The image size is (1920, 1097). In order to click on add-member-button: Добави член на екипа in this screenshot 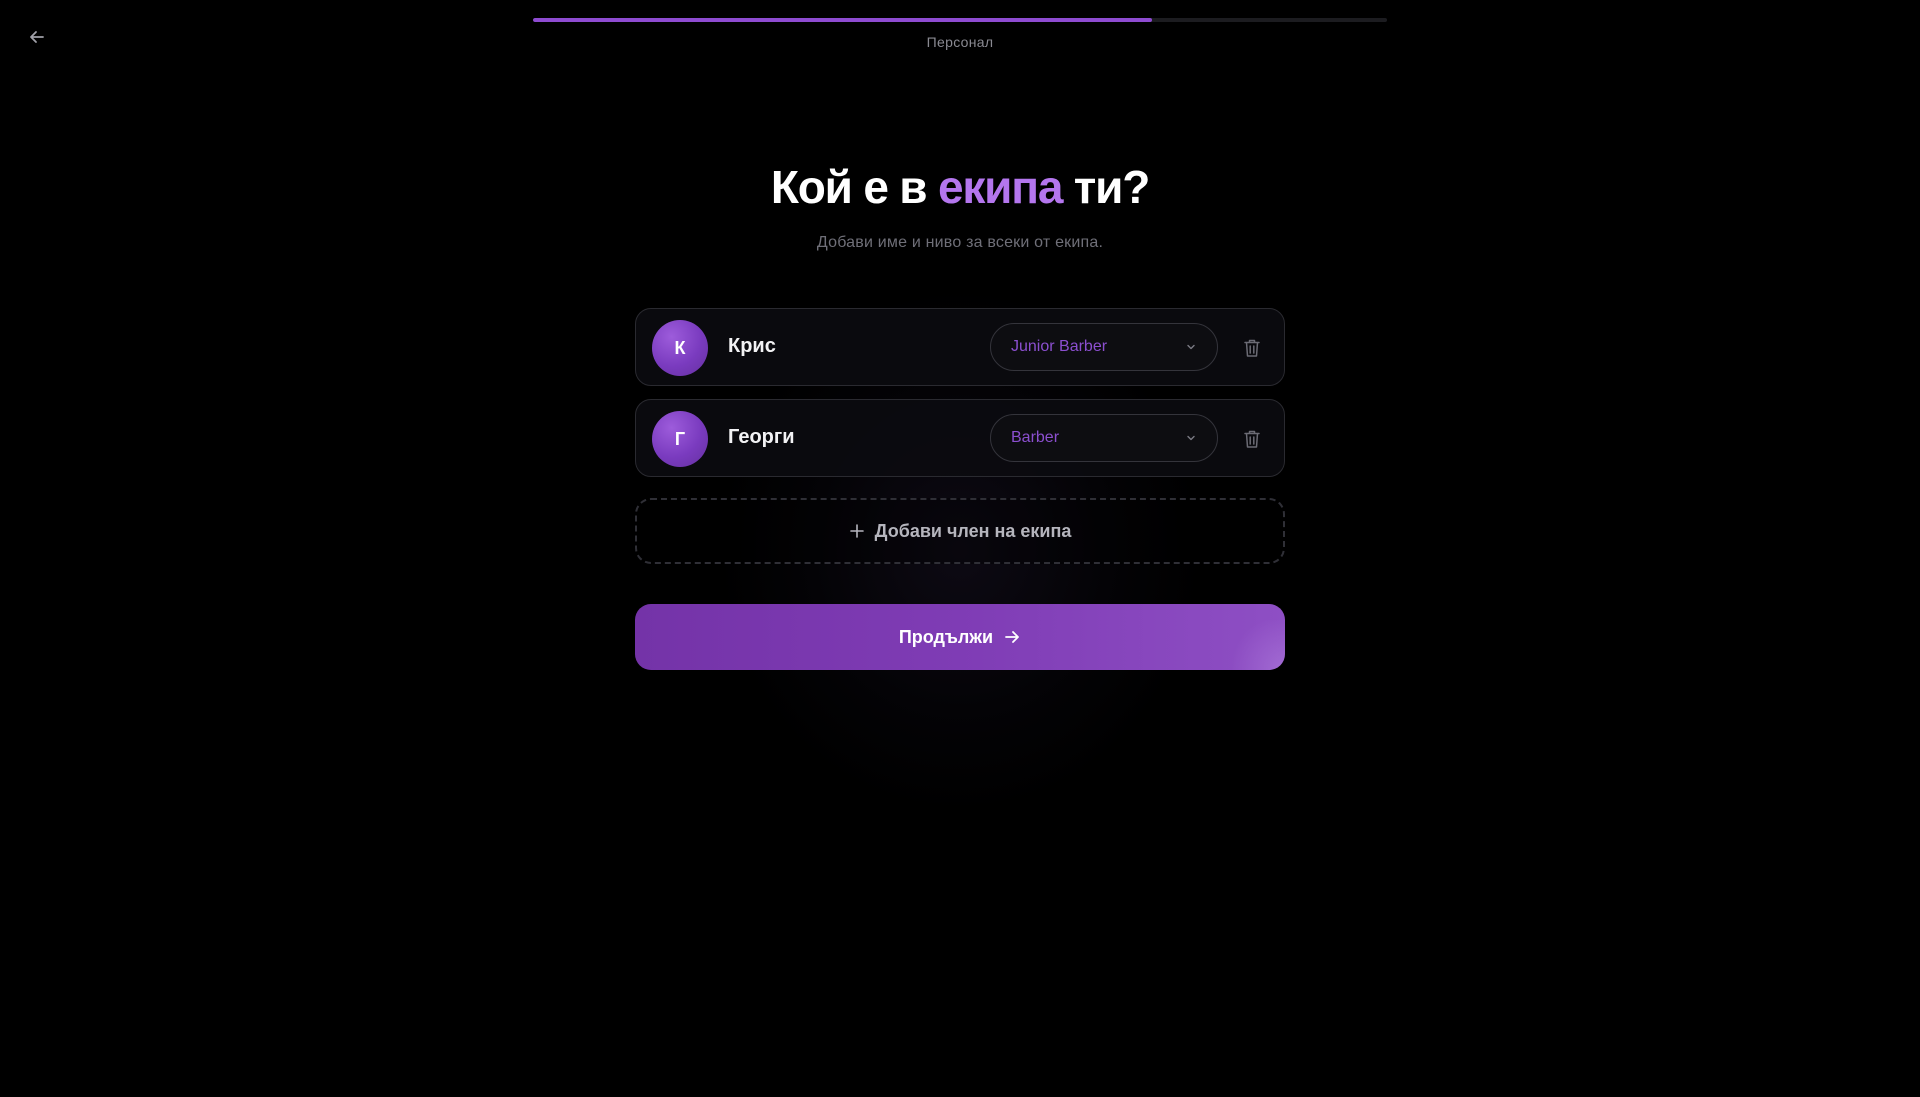, I will do `click(960, 531)`.